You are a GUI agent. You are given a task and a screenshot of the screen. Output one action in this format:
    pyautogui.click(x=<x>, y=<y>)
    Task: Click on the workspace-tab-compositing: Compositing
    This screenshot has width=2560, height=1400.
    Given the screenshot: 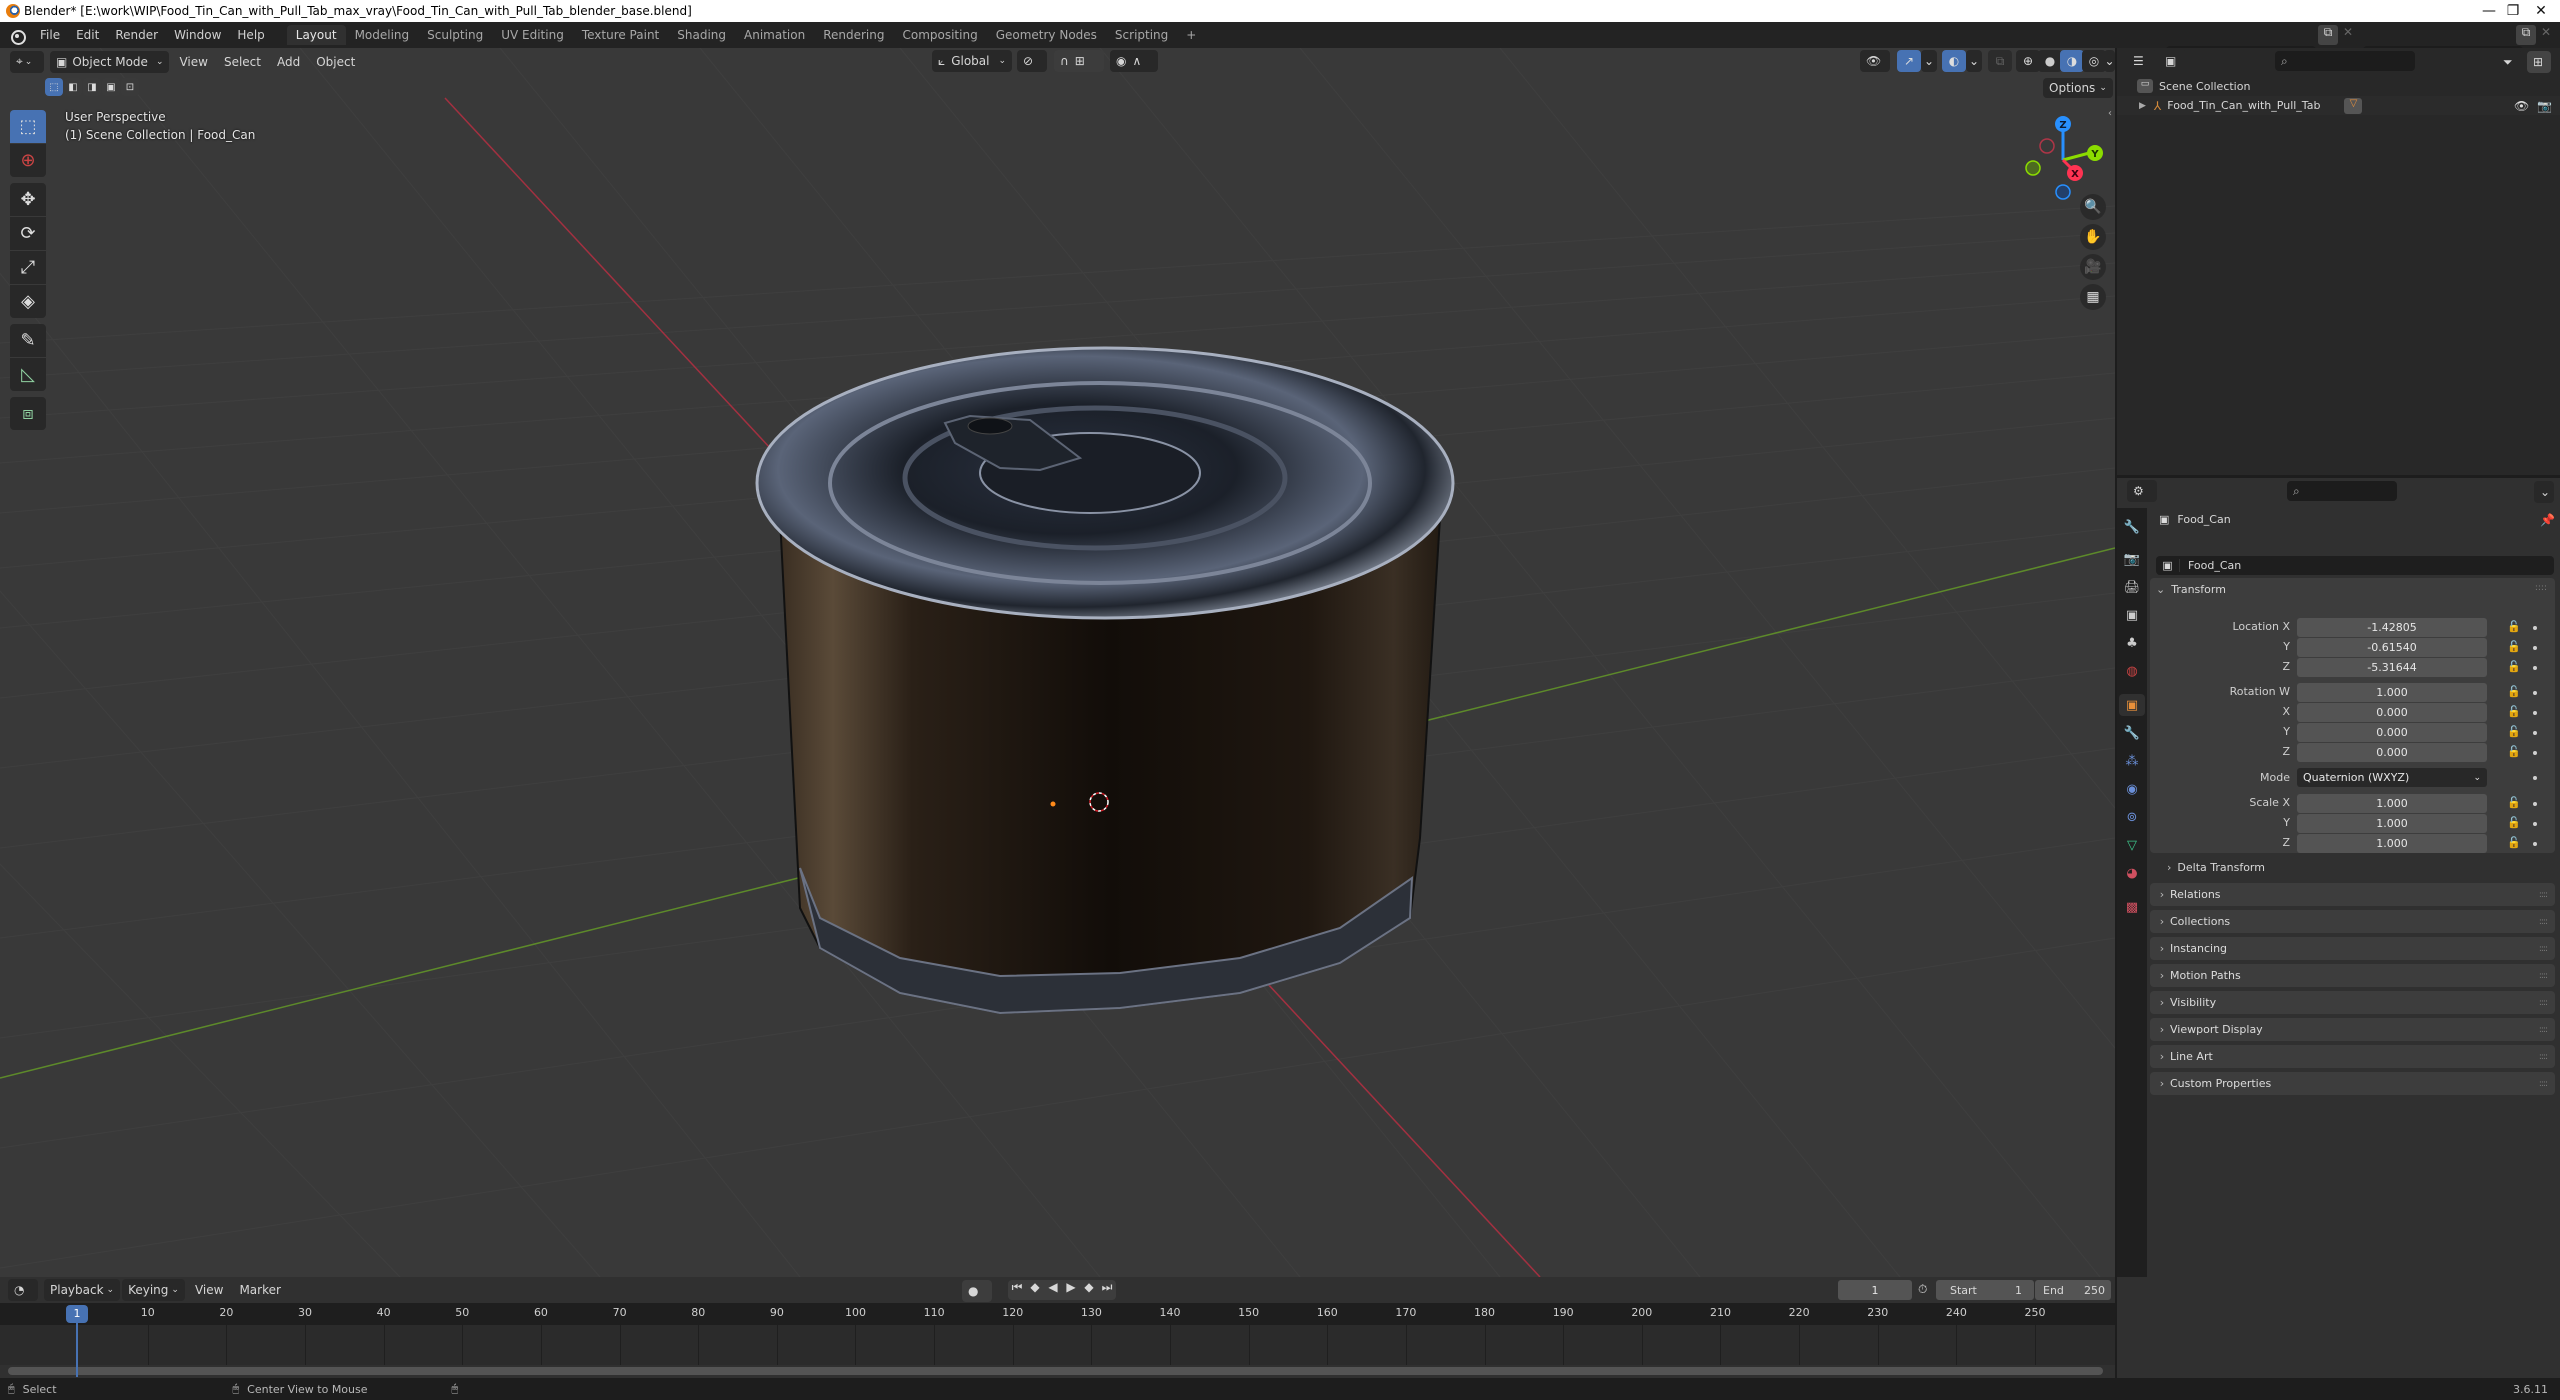 What is the action you would take?
    pyautogui.click(x=939, y=35)
    